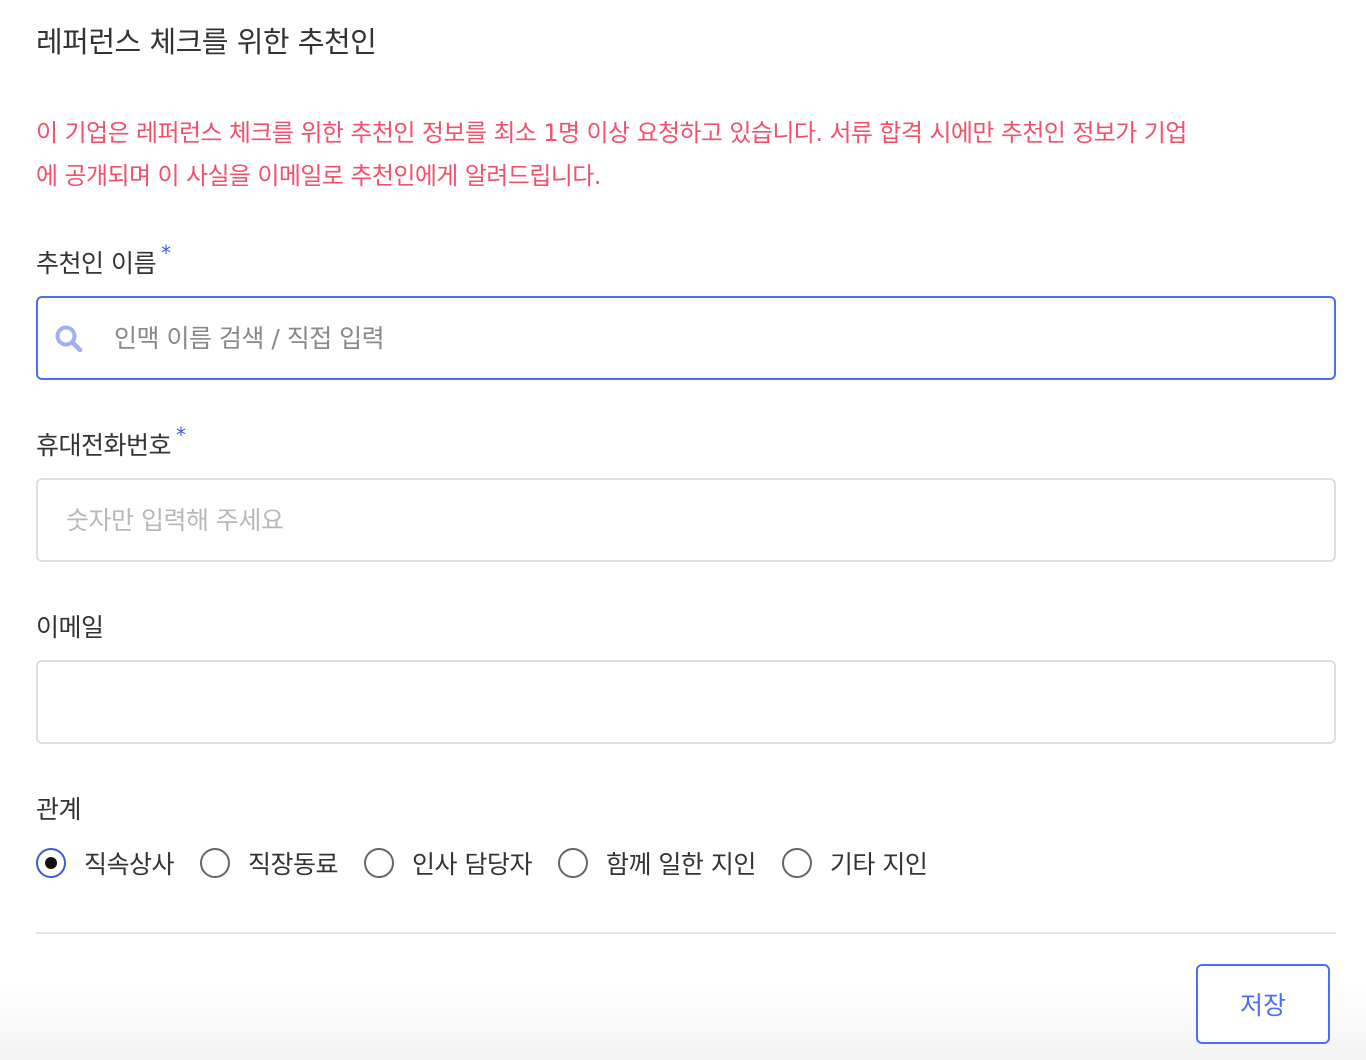  Describe the element at coordinates (1263, 1004) in the screenshot. I see `save-button: 저장` at that location.